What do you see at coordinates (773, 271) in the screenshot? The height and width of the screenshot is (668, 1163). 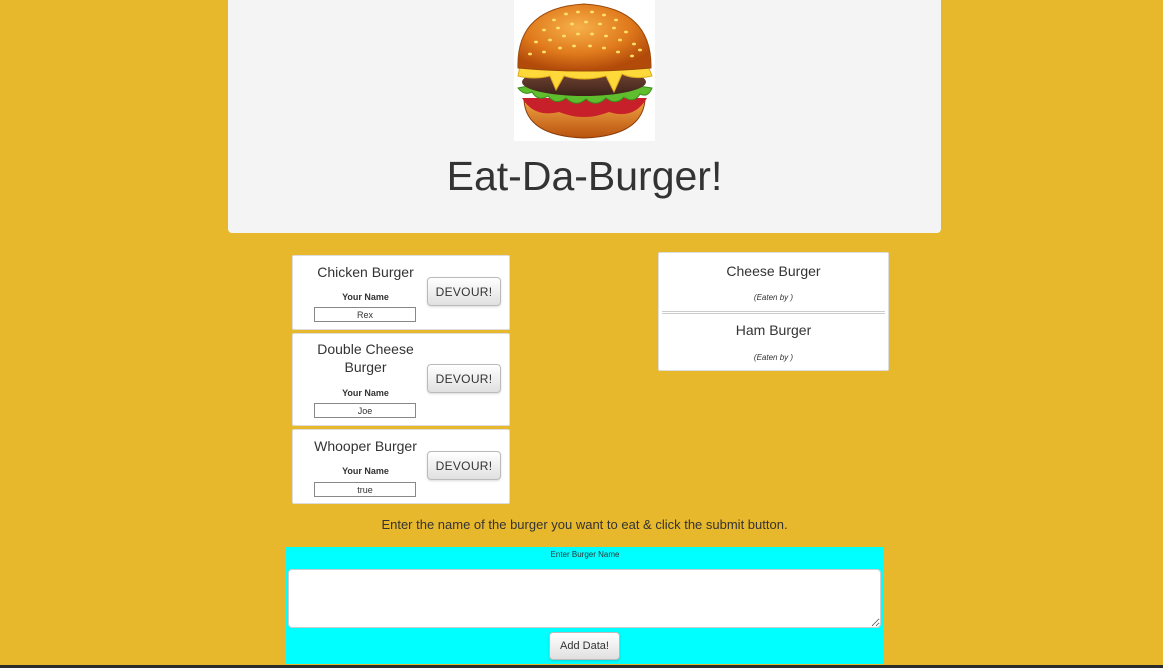 I see `devoured-burger-name: Cheese Burger` at bounding box center [773, 271].